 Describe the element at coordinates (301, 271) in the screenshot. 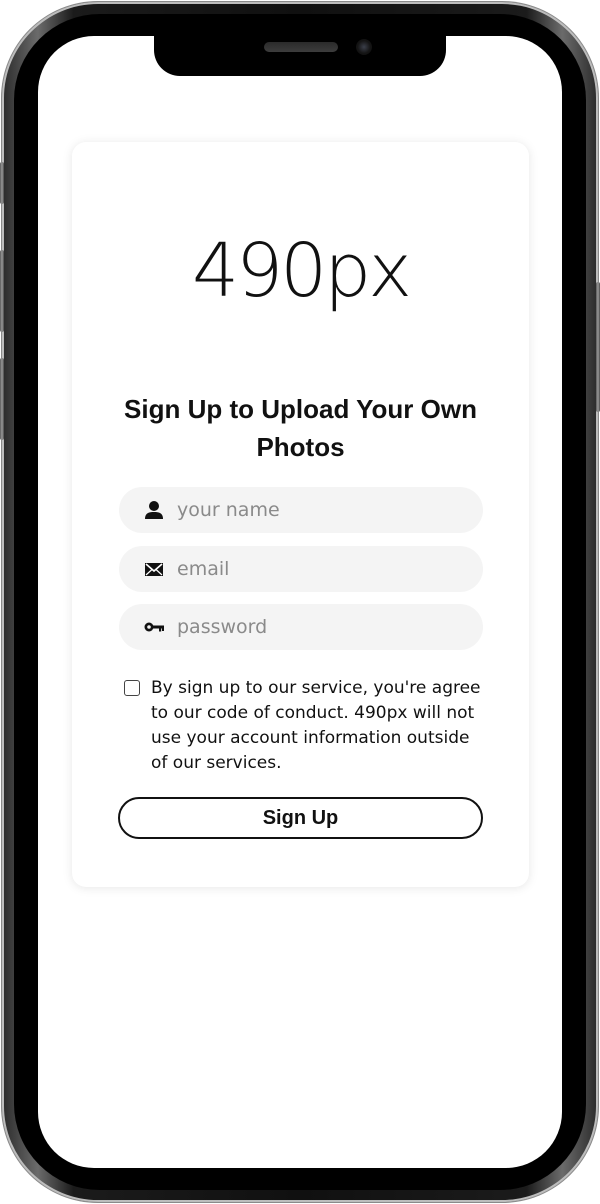

I see `brand-logo: 490px` at that location.